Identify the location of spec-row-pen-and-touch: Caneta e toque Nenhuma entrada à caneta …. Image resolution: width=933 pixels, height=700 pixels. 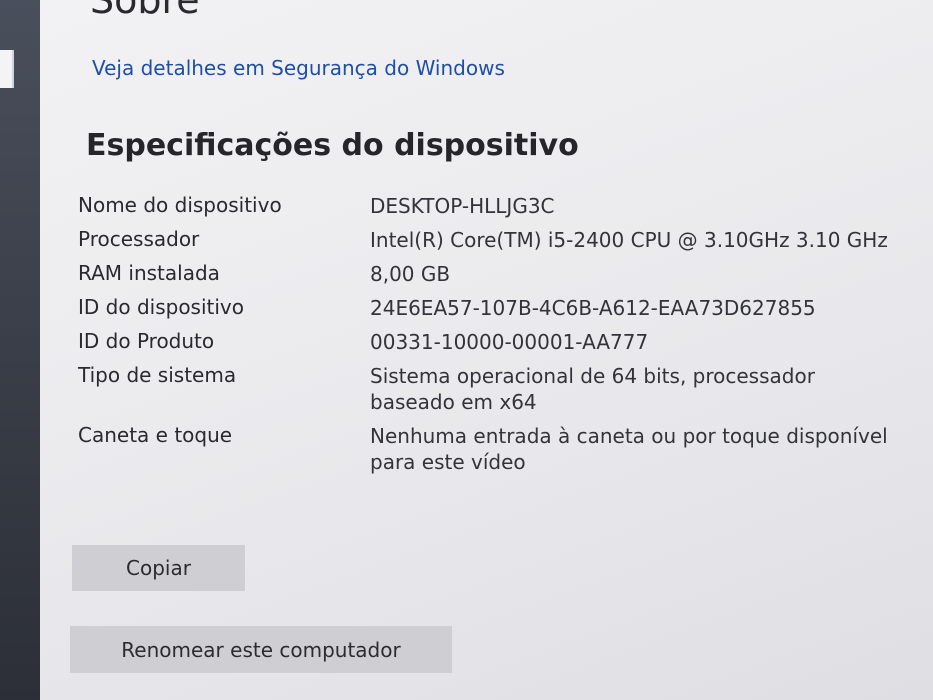
(493, 449).